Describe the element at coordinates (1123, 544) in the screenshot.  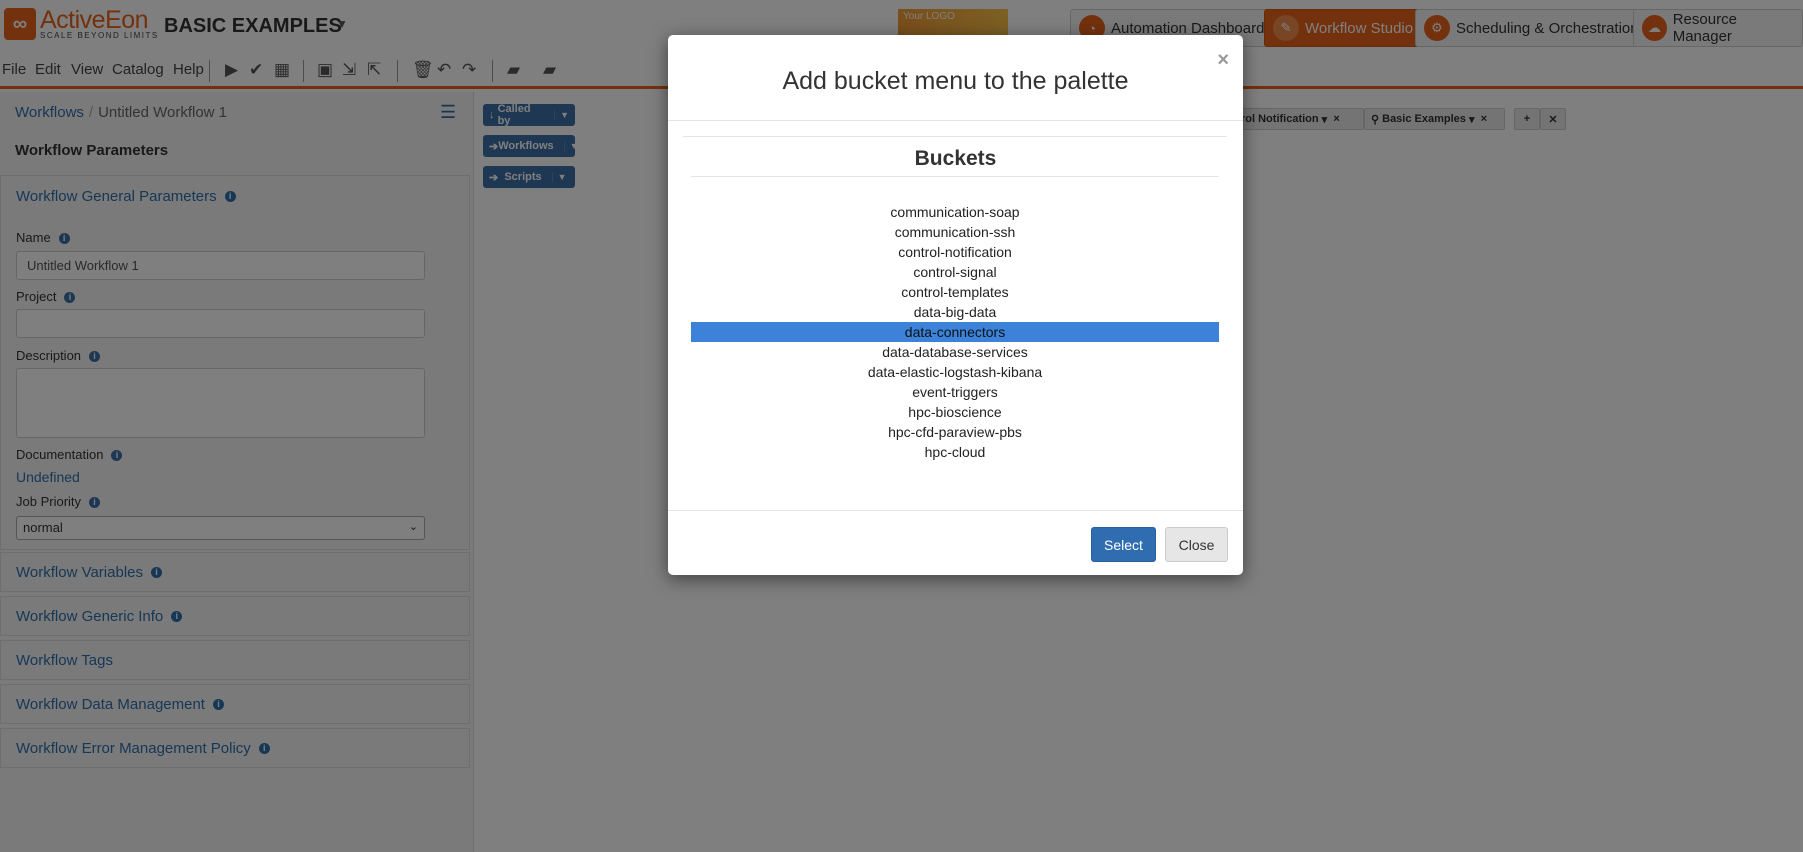
I see `select-button: Select` at that location.